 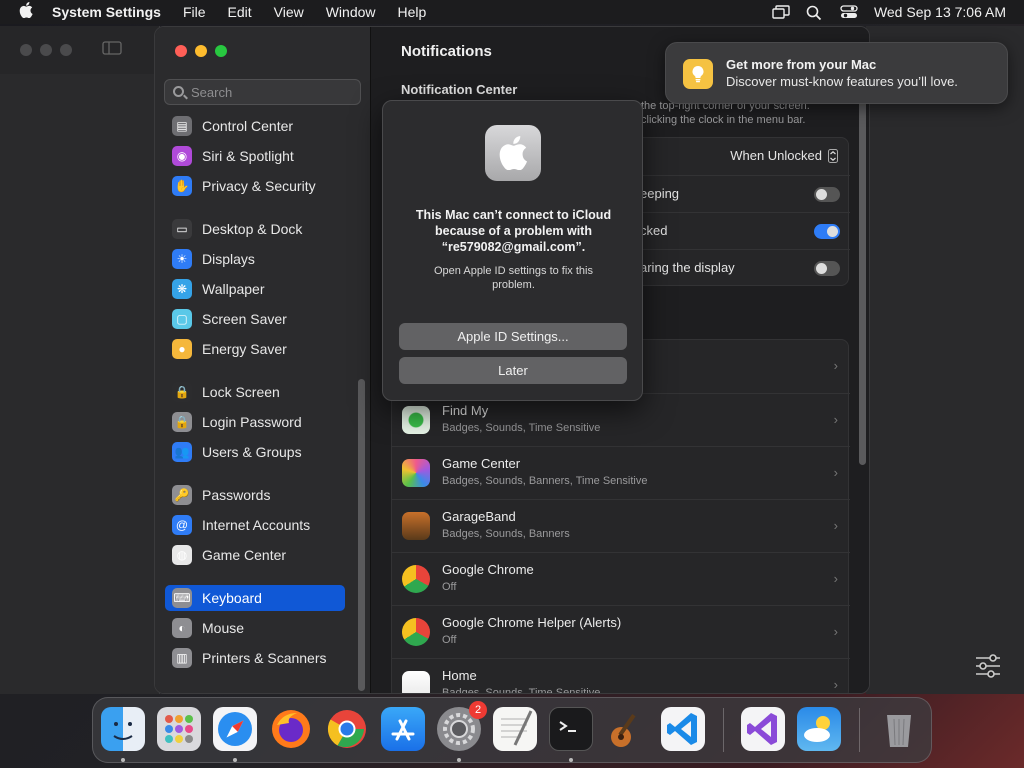 I want to click on apple-menu-icon, so click(x=26, y=12).